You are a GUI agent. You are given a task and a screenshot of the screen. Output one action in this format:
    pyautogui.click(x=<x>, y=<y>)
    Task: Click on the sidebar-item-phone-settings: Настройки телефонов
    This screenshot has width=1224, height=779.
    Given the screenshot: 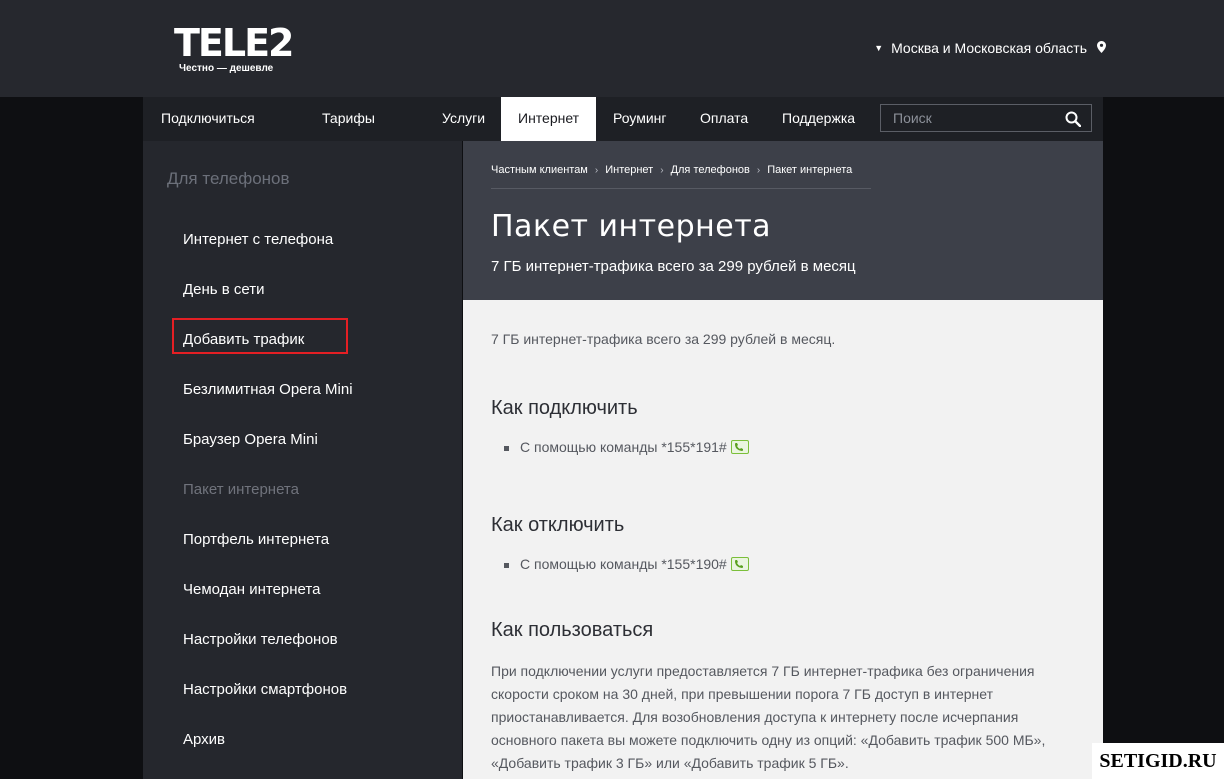 What is the action you would take?
    pyautogui.click(x=260, y=639)
    